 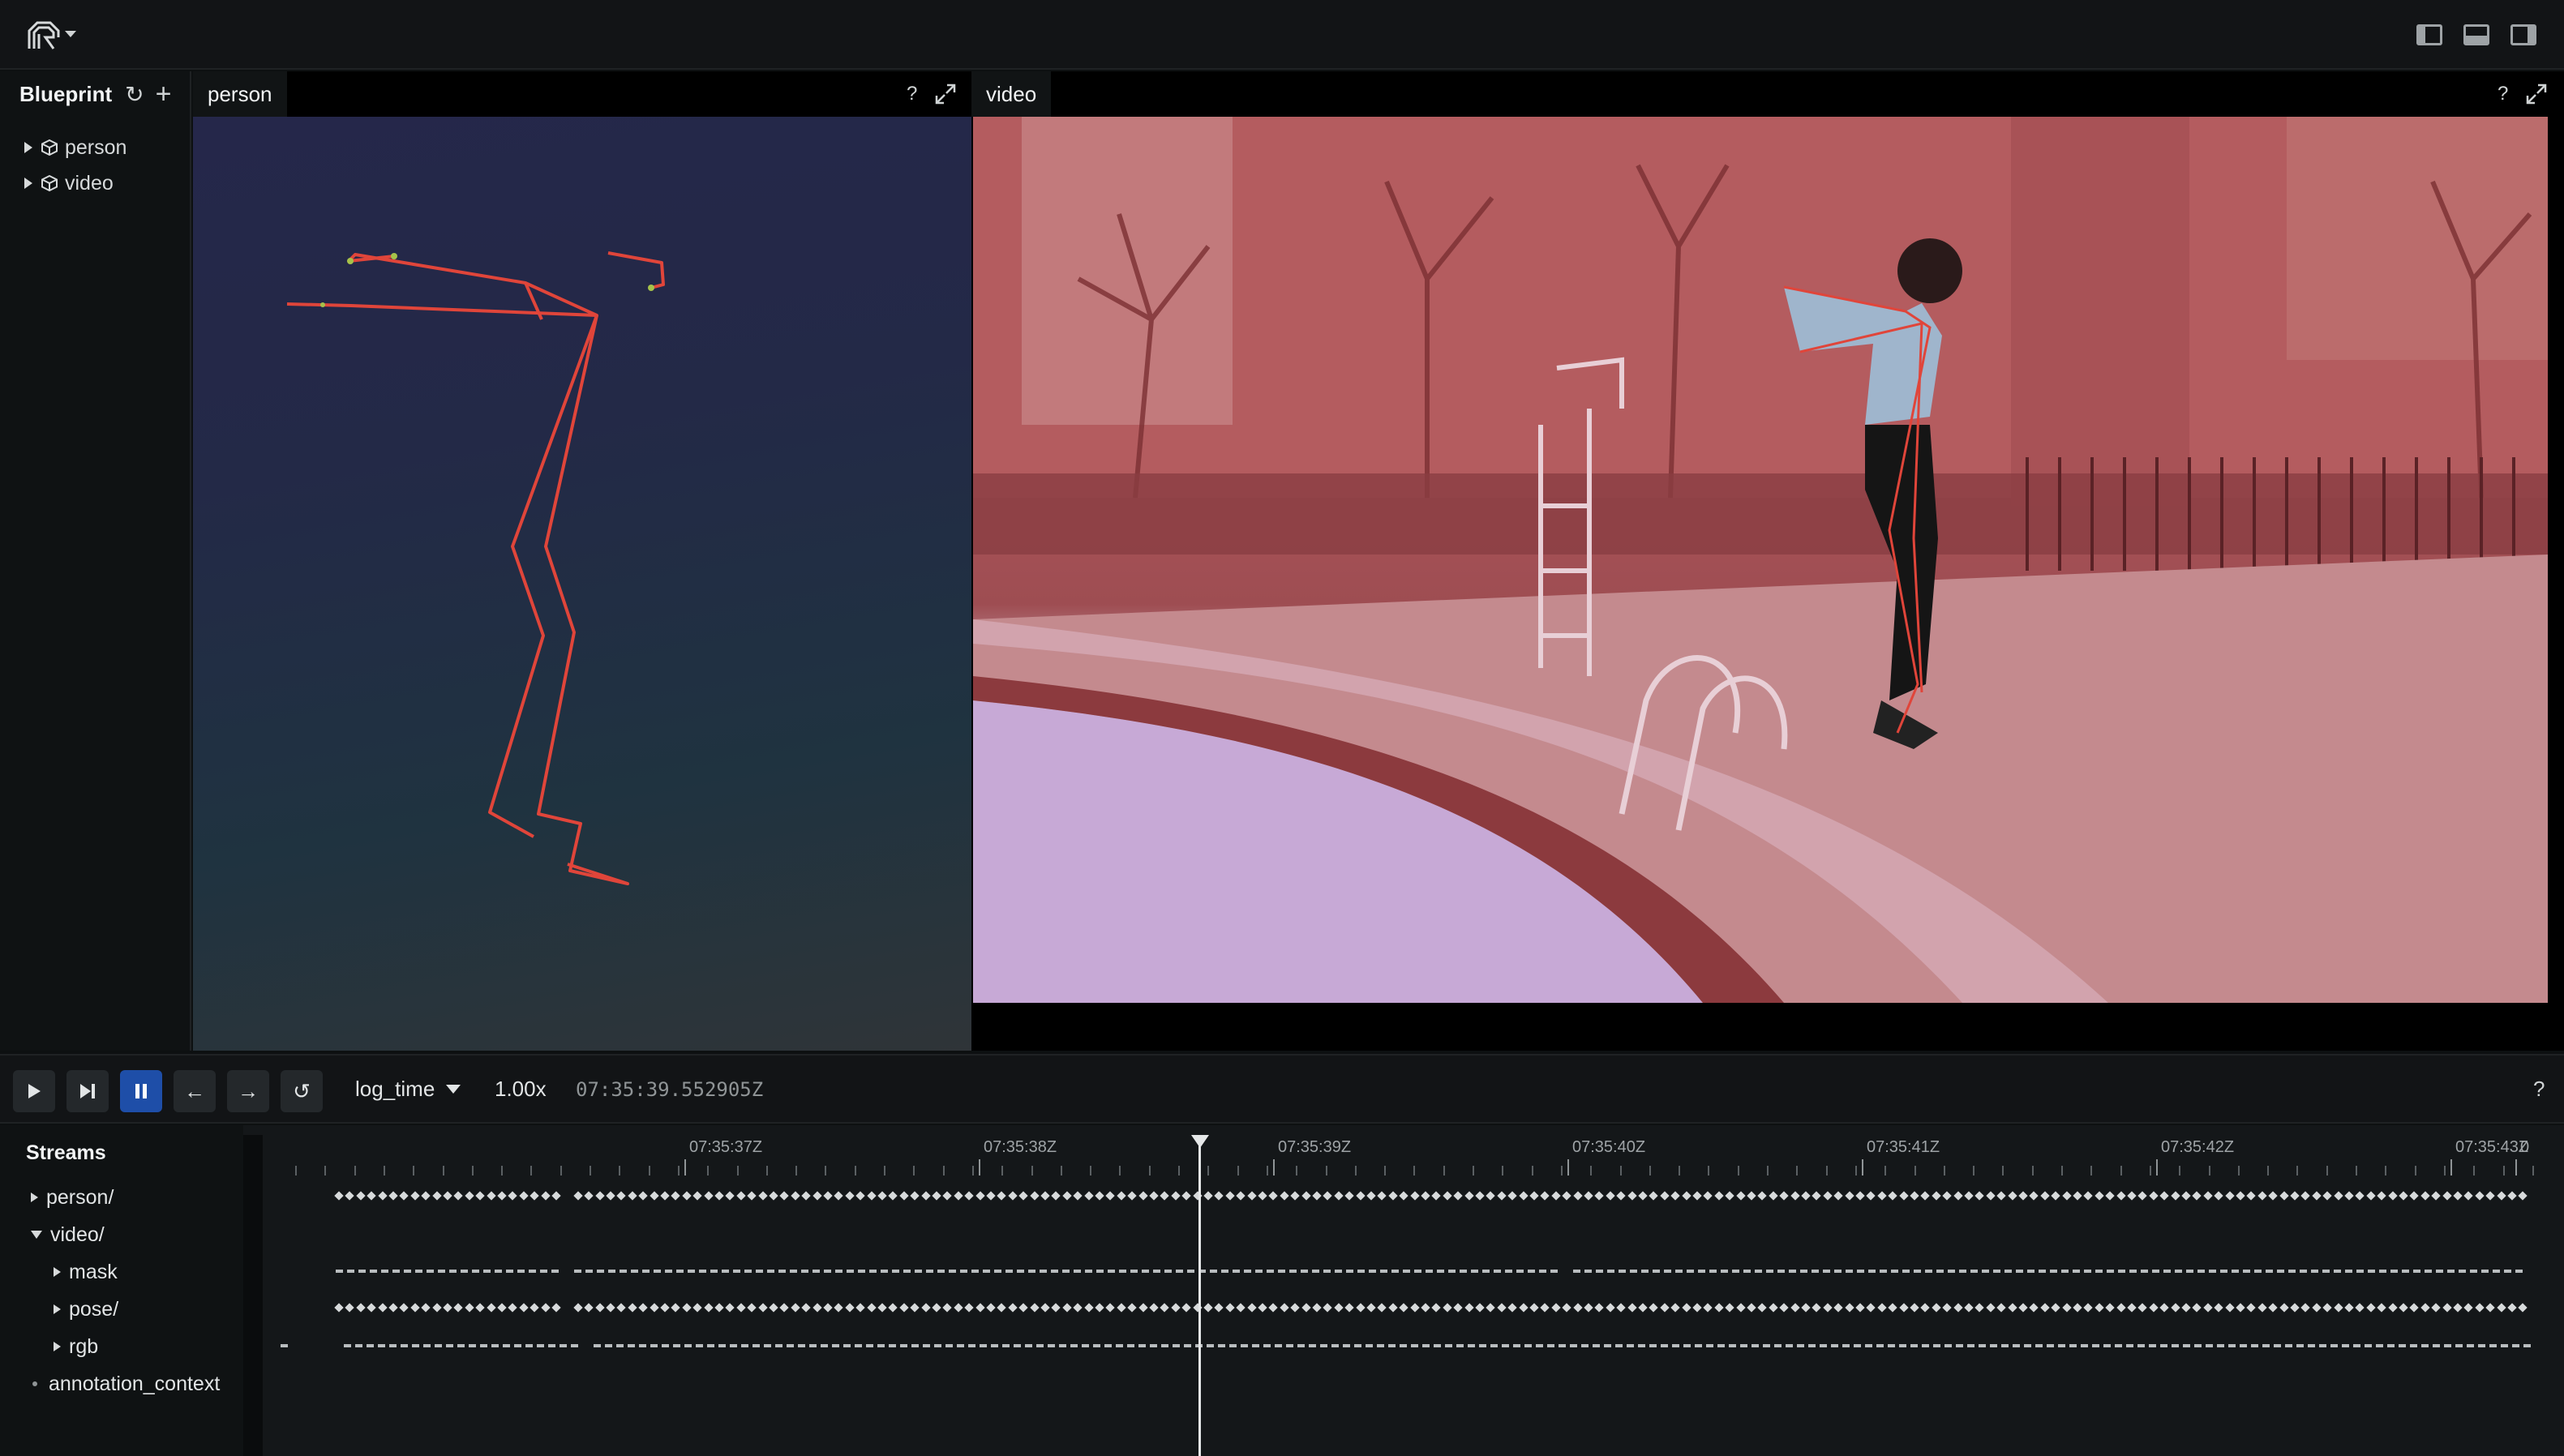 I want to click on step-back-button: ←, so click(x=195, y=1091).